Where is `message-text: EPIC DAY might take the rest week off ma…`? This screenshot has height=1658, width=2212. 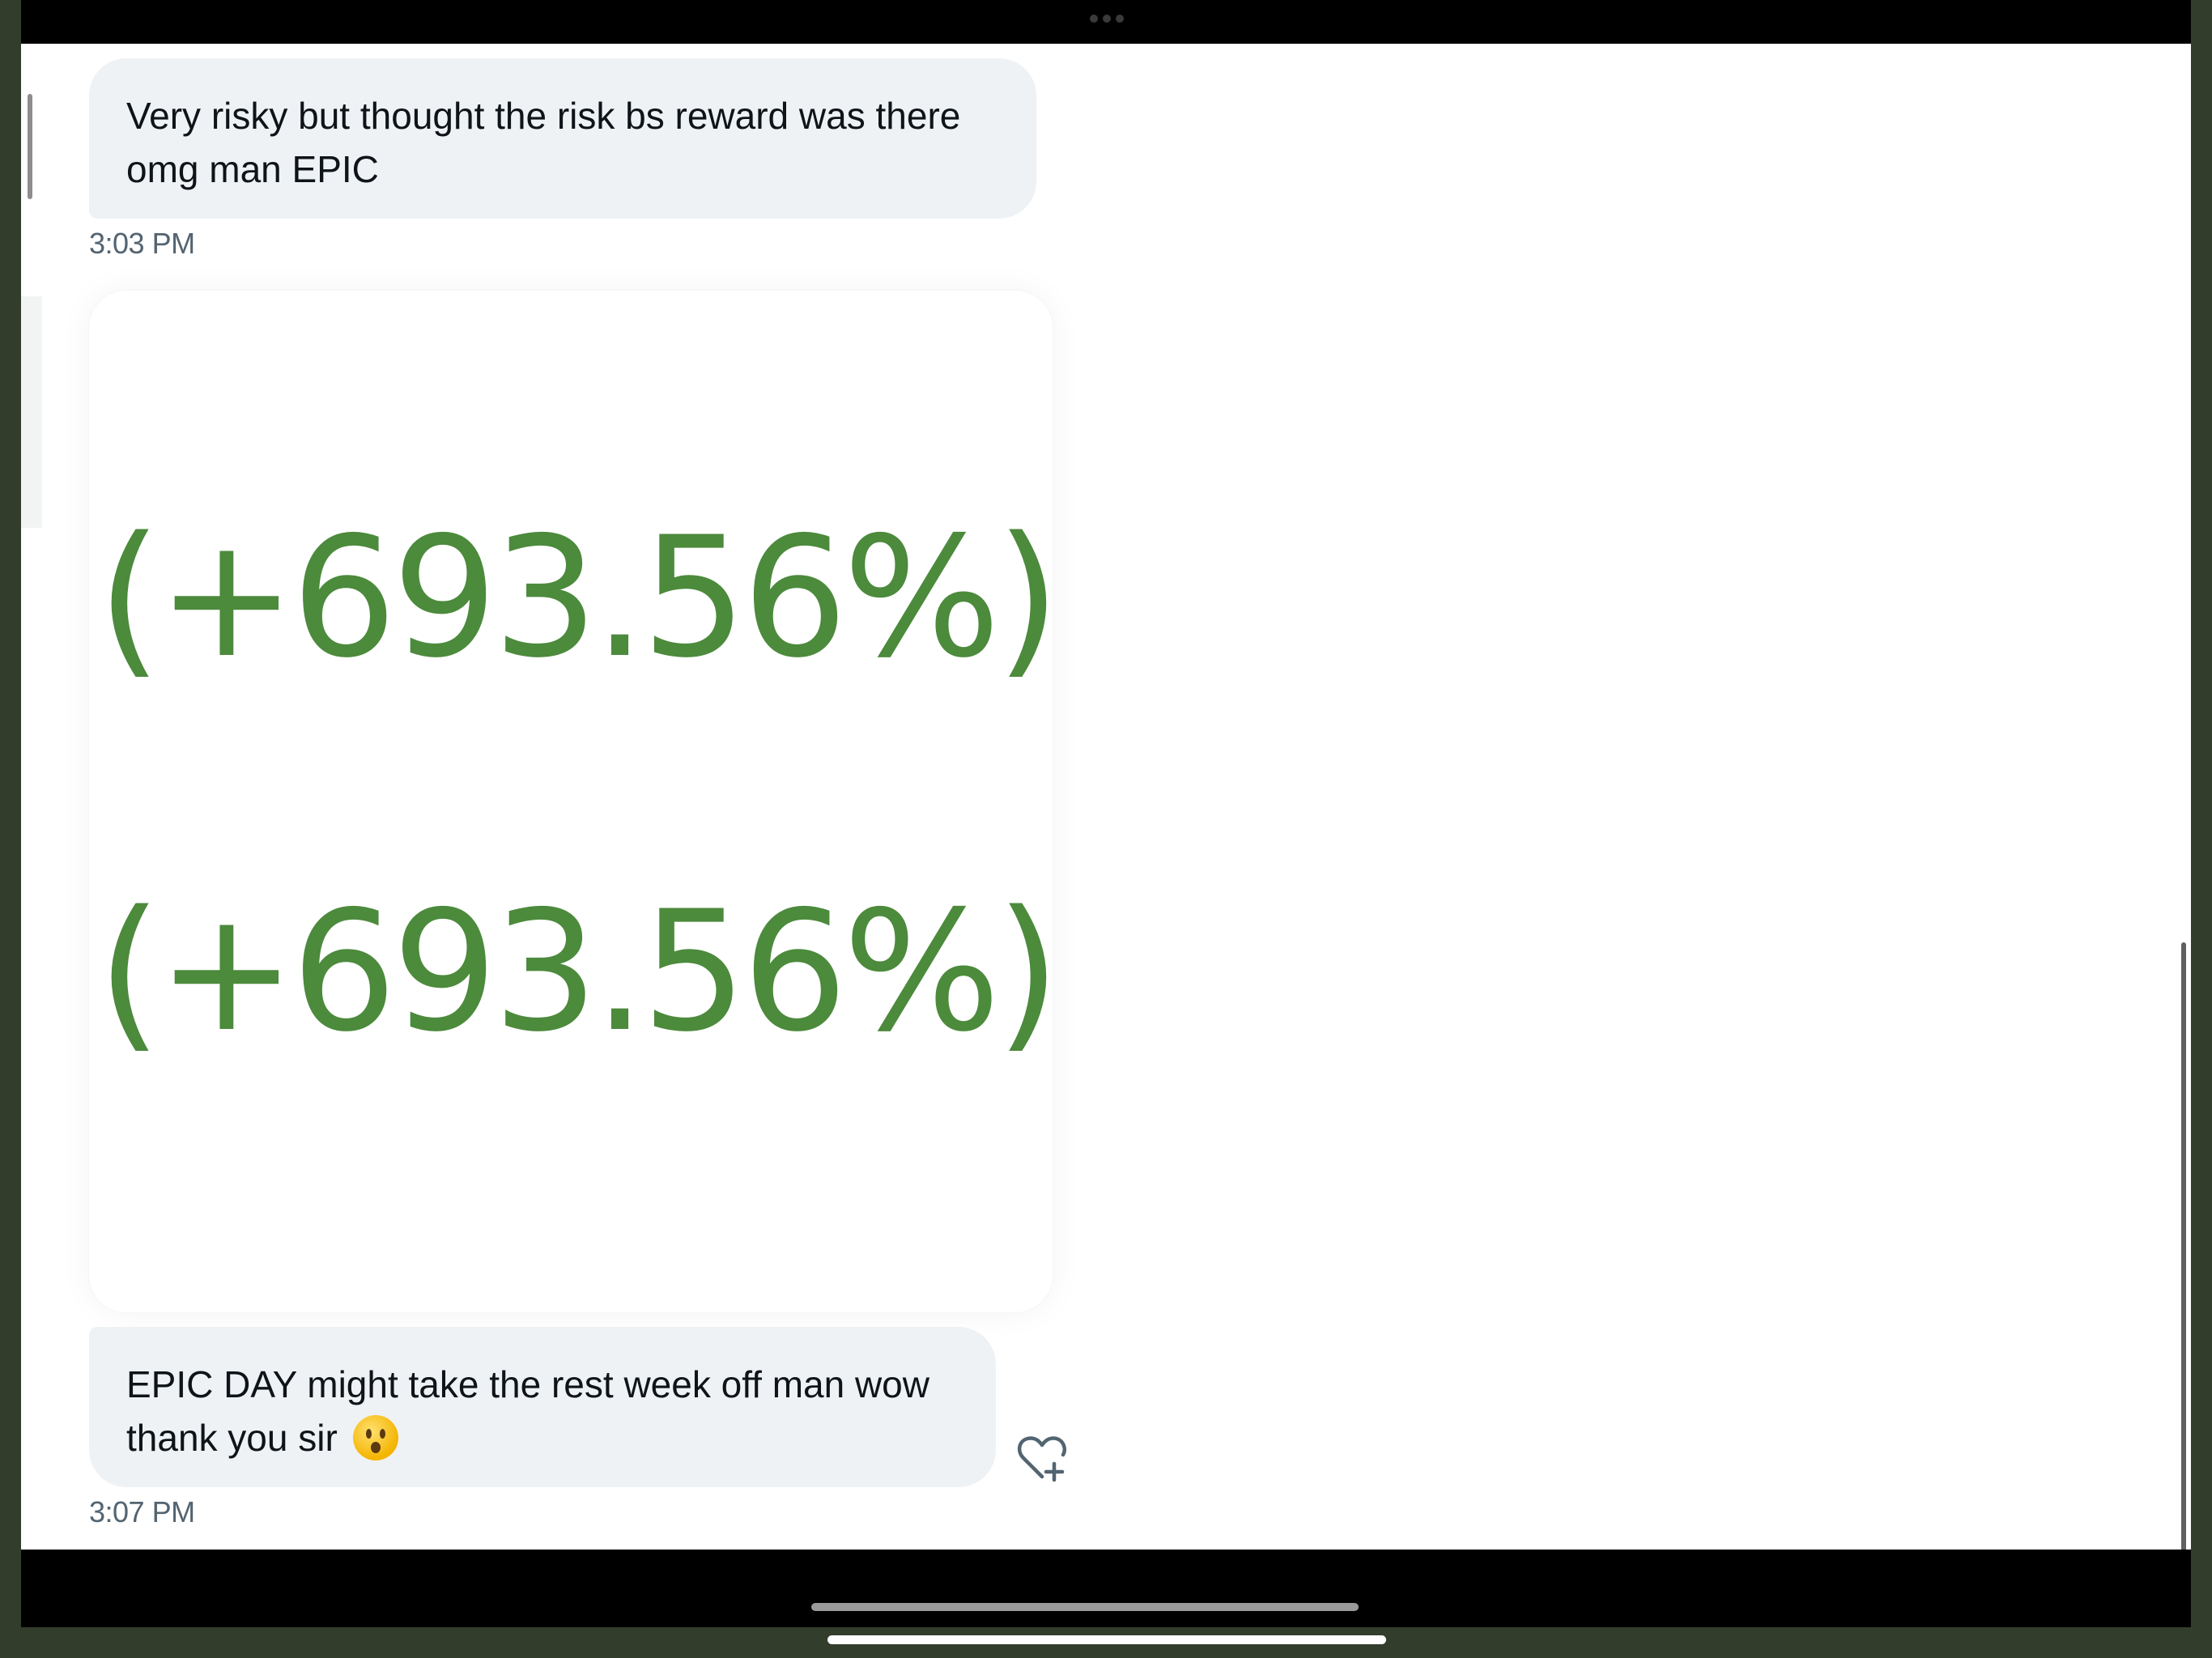 message-text: EPIC DAY might take the rest week off ma… is located at coordinates (543, 1411).